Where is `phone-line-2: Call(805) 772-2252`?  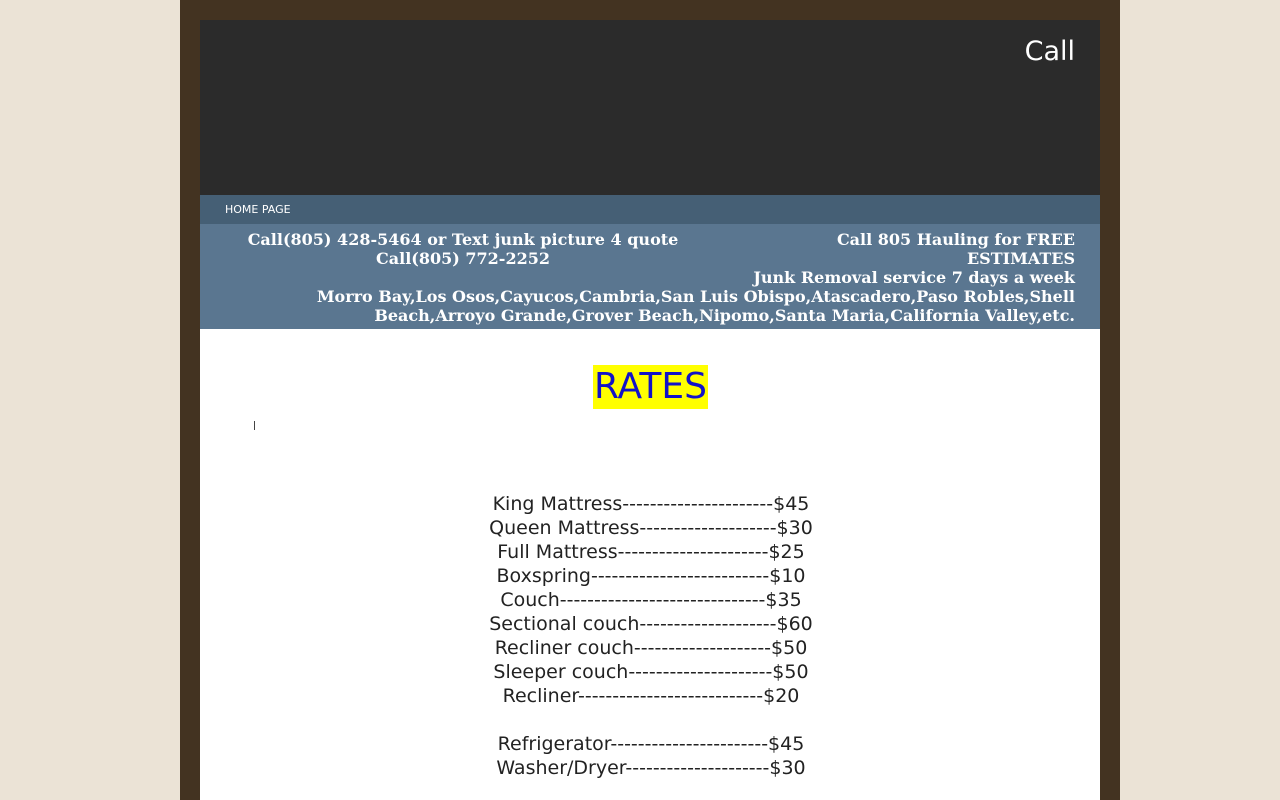
phone-line-2: Call(805) 772-2252 is located at coordinates (463, 258).